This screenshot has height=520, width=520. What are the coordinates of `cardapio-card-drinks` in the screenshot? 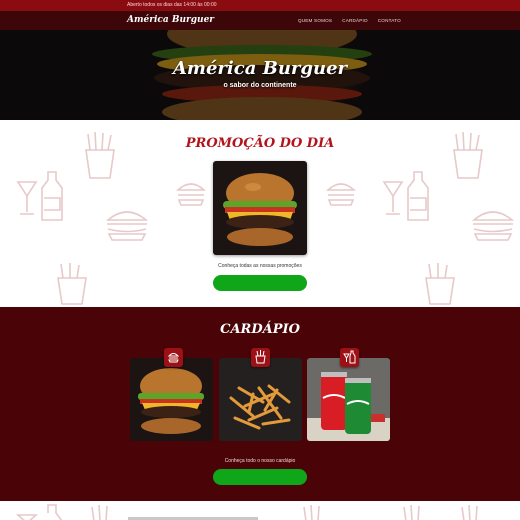 It's located at (348, 399).